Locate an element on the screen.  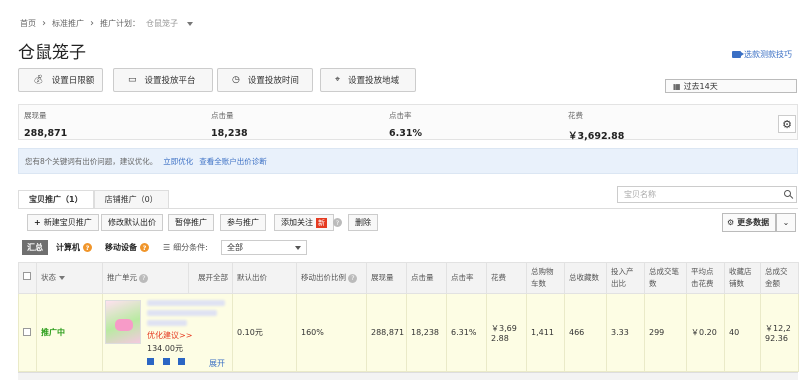
select-all-cell is located at coordinates (27, 278).